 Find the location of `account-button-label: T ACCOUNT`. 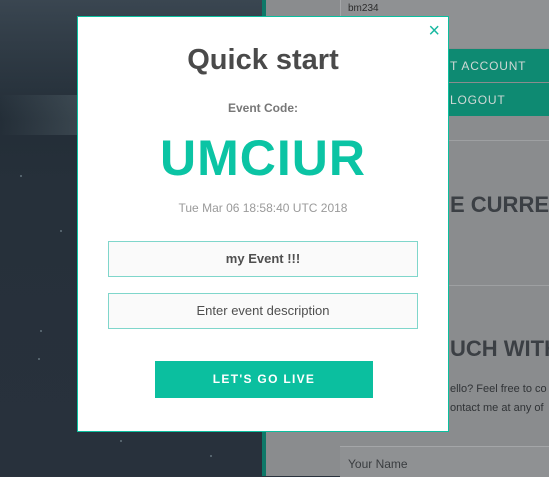

account-button-label: T ACCOUNT is located at coordinates (488, 66).